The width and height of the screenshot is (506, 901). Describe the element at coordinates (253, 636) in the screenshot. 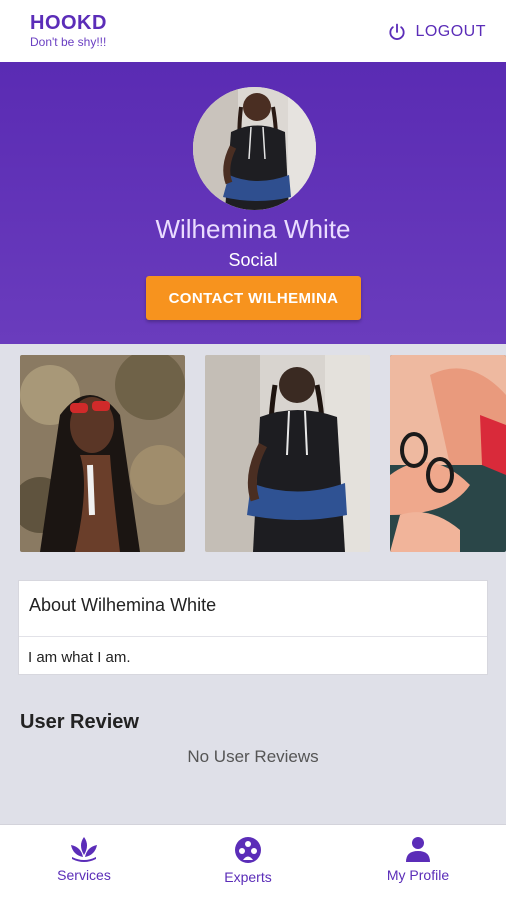

I see `divider` at that location.